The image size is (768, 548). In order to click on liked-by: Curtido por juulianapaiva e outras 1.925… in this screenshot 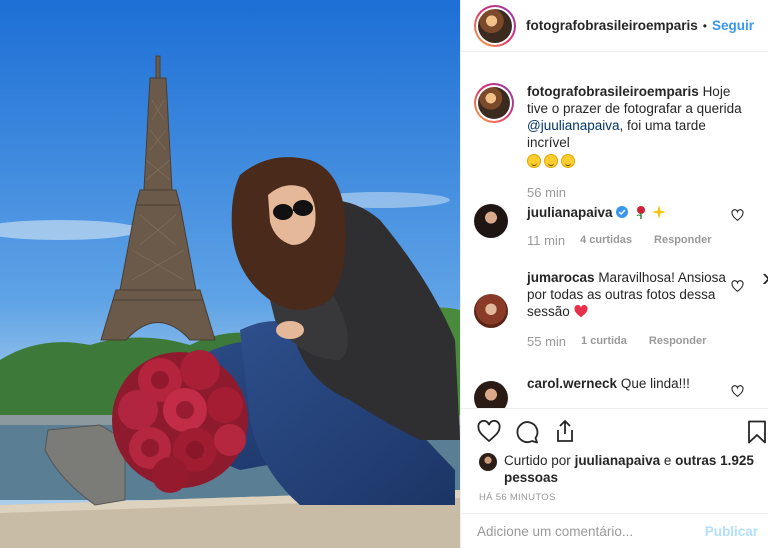, I will do `click(618, 469)`.